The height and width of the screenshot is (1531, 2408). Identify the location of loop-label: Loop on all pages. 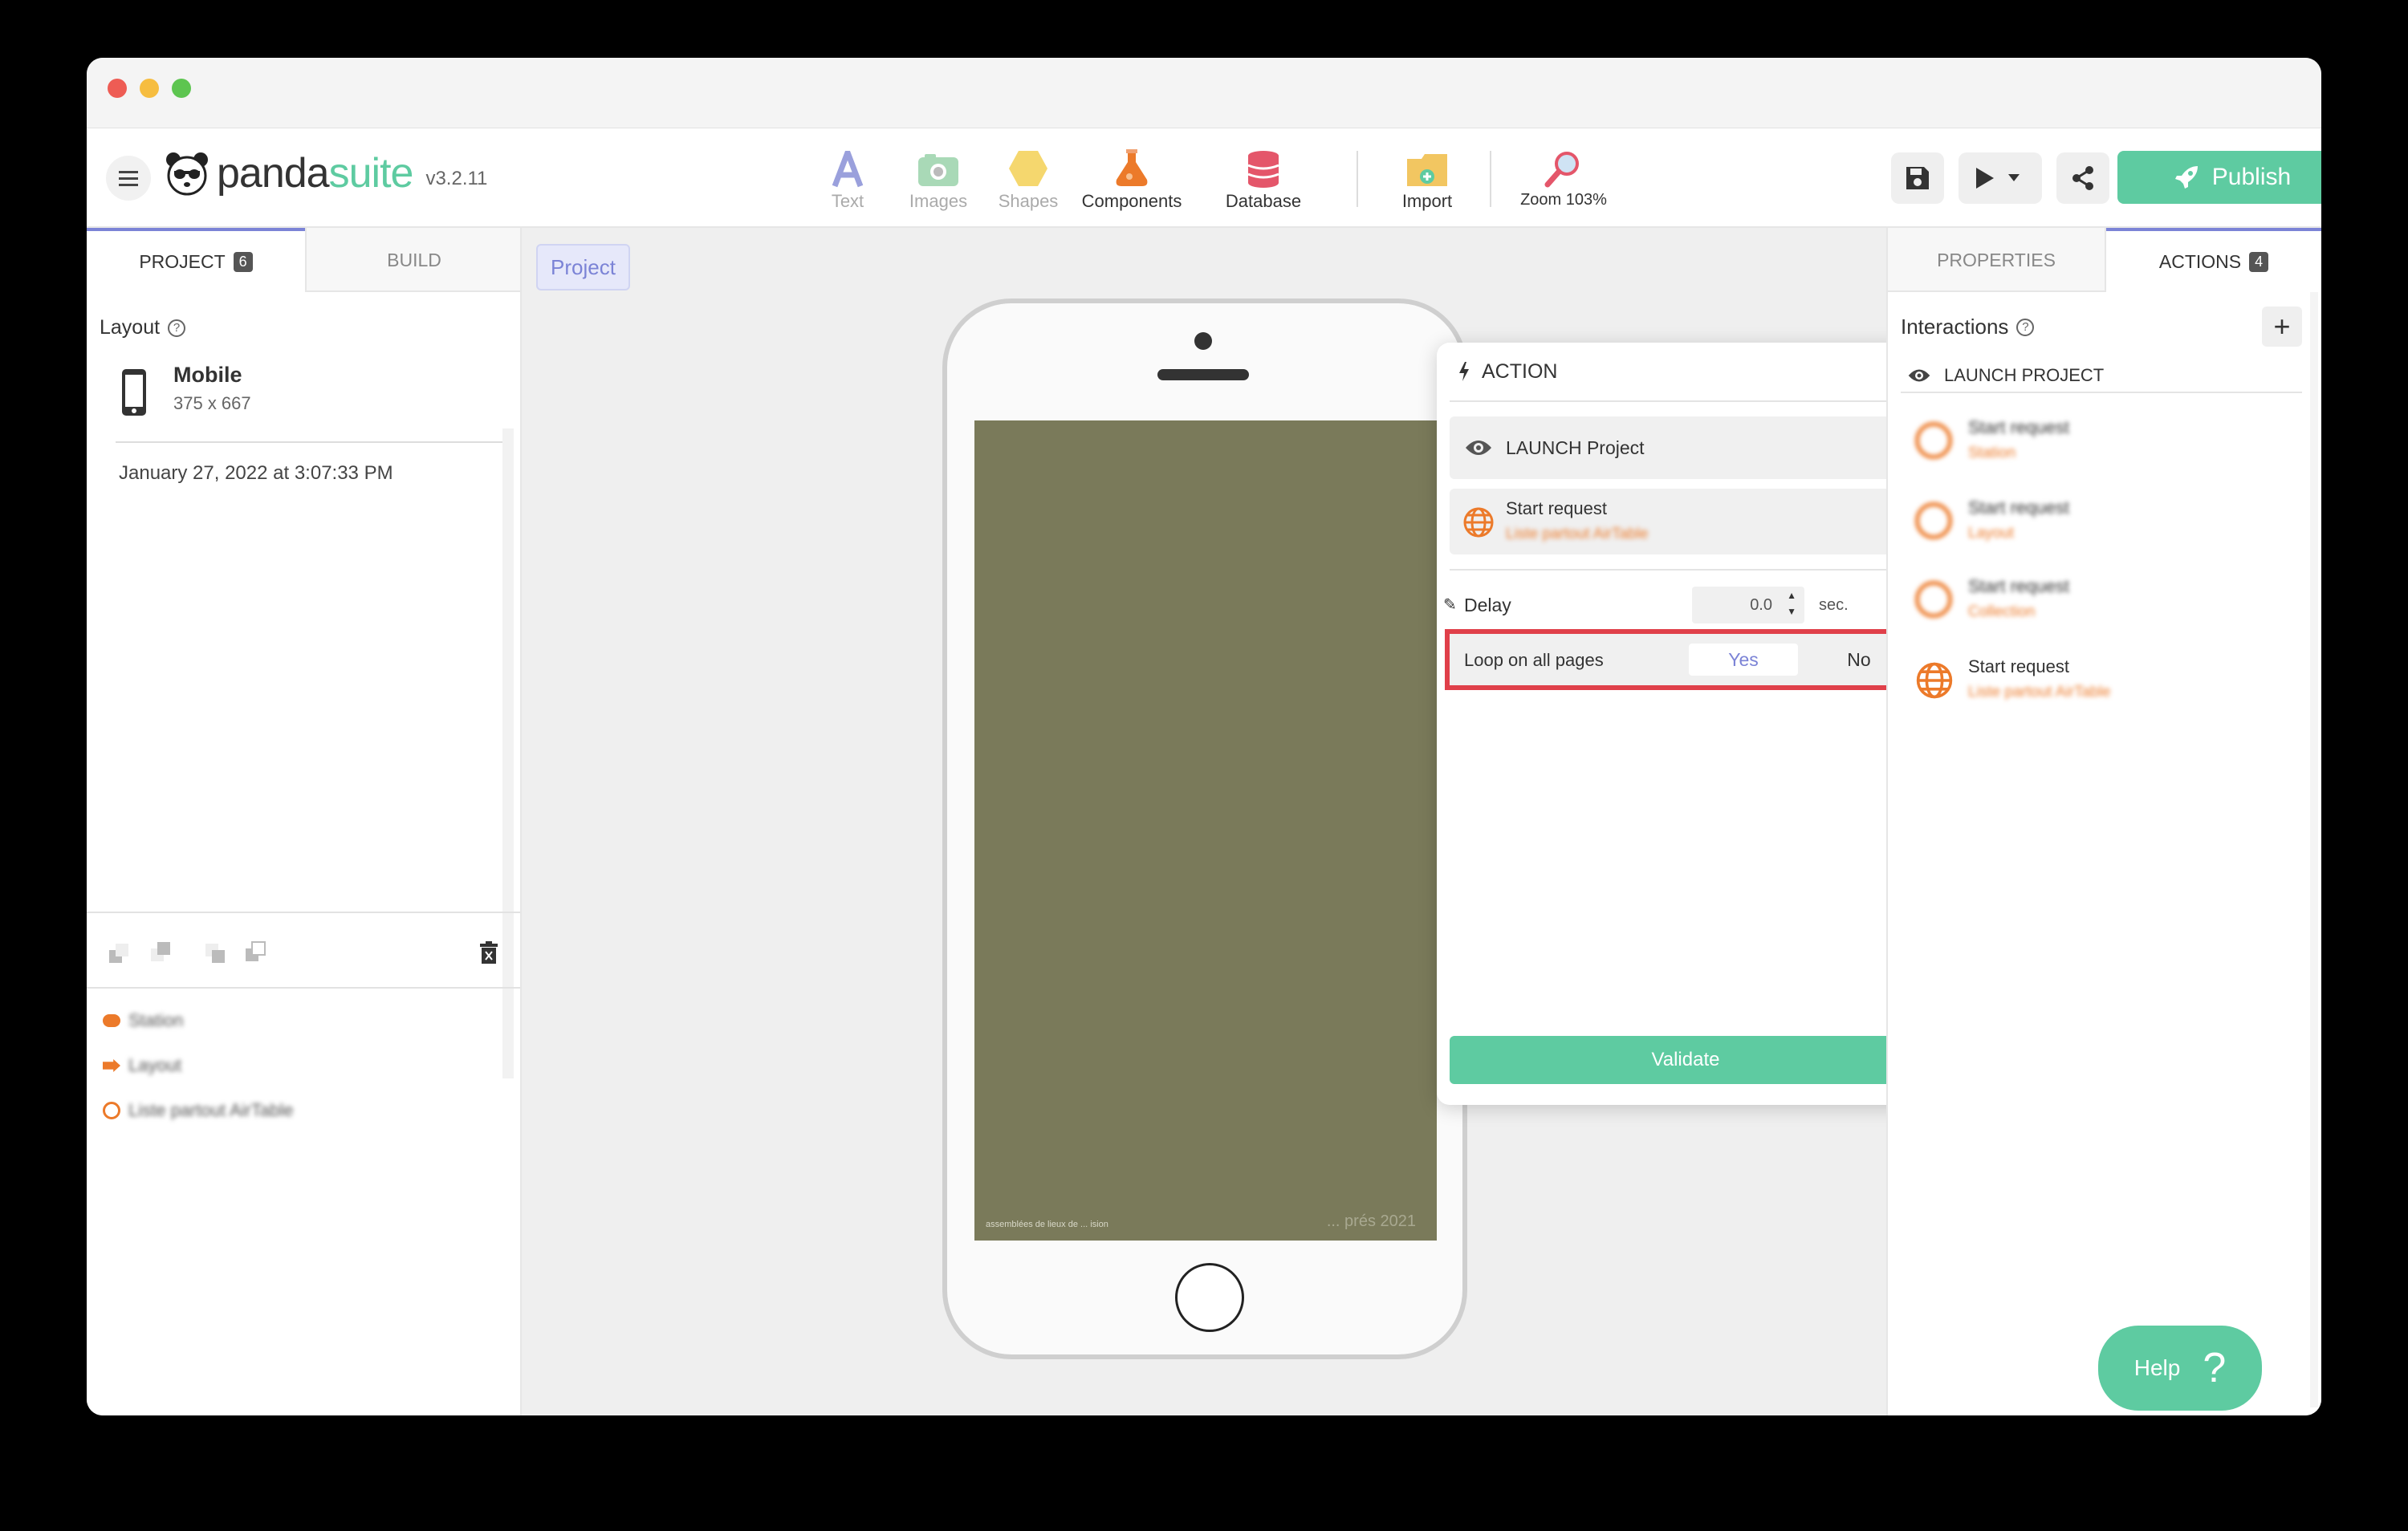
(1534, 660).